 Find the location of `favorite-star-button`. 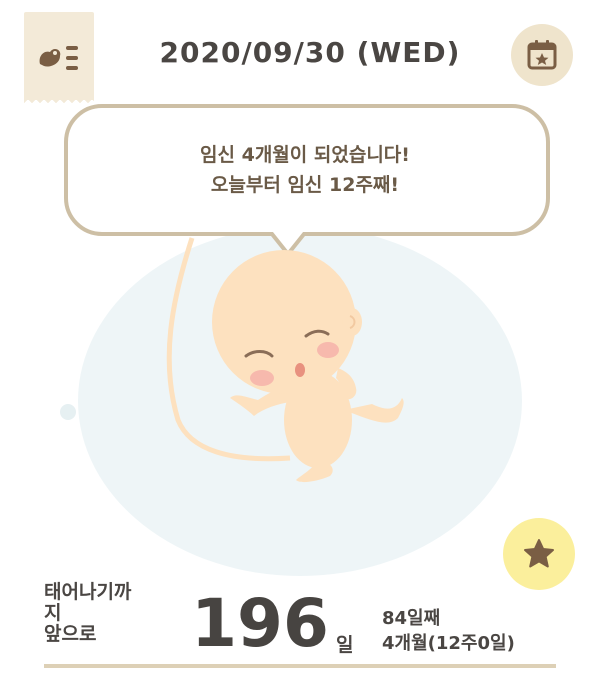

favorite-star-button is located at coordinates (539, 554).